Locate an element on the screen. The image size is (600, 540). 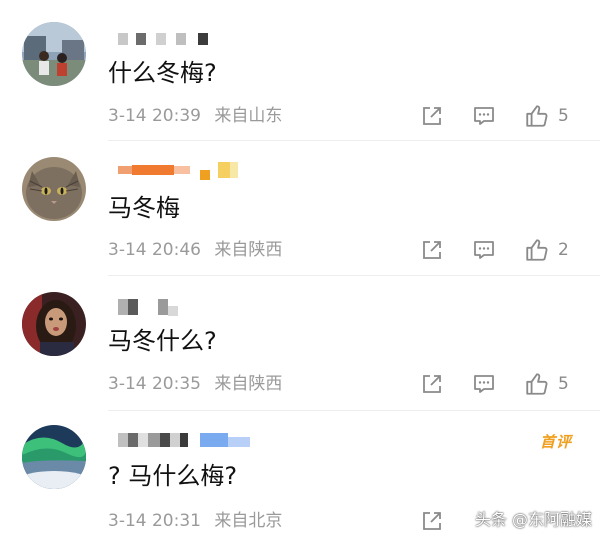
comment-meta: 3-14 20:35 来自陕西 is located at coordinates (195, 384).